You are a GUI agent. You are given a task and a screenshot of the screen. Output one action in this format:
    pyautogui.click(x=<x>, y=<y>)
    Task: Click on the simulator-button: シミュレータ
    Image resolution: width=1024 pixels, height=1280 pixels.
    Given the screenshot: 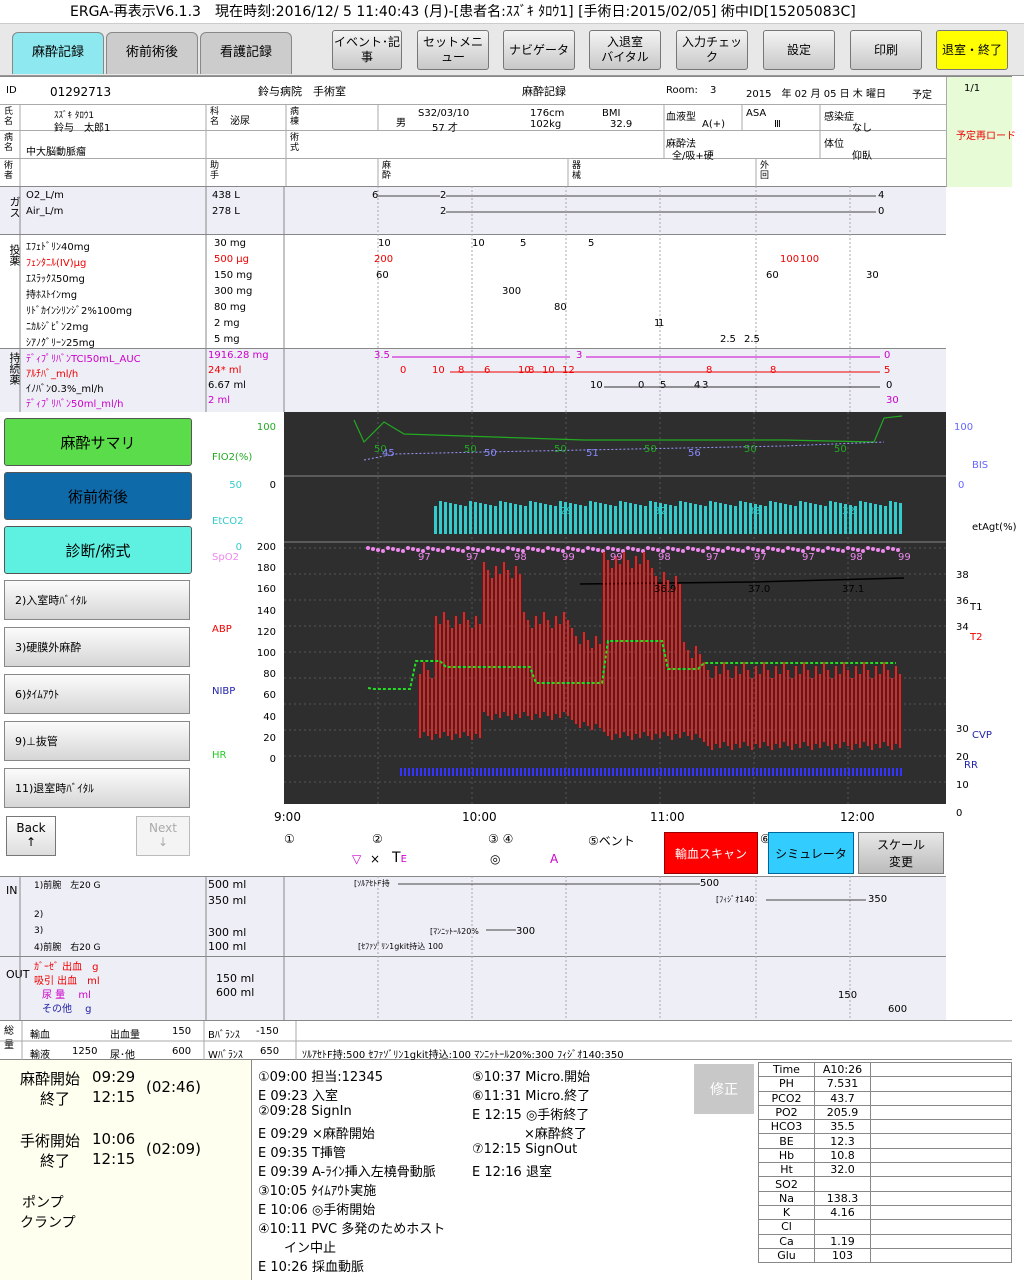 What is the action you would take?
    pyautogui.click(x=811, y=853)
    